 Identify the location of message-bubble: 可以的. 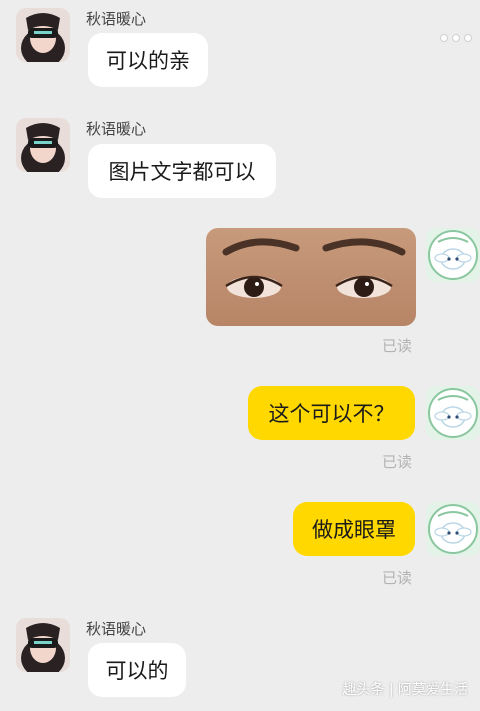
(137, 670).